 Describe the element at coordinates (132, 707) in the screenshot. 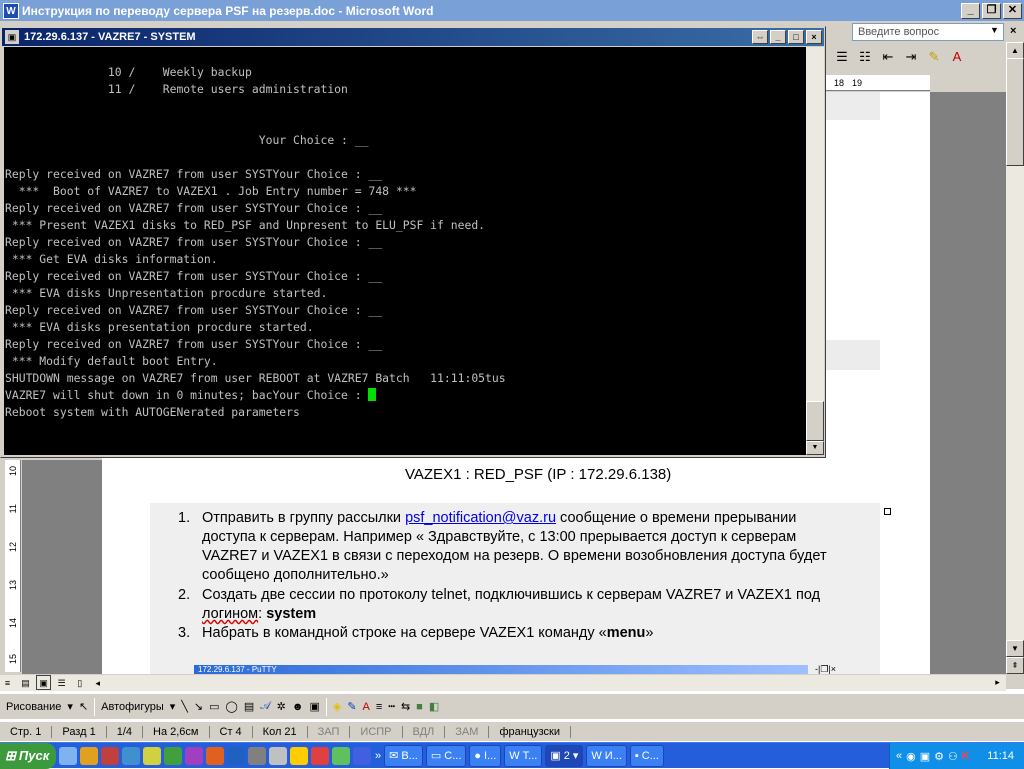

I see `autoshapes-menu: Автофигуры` at that location.